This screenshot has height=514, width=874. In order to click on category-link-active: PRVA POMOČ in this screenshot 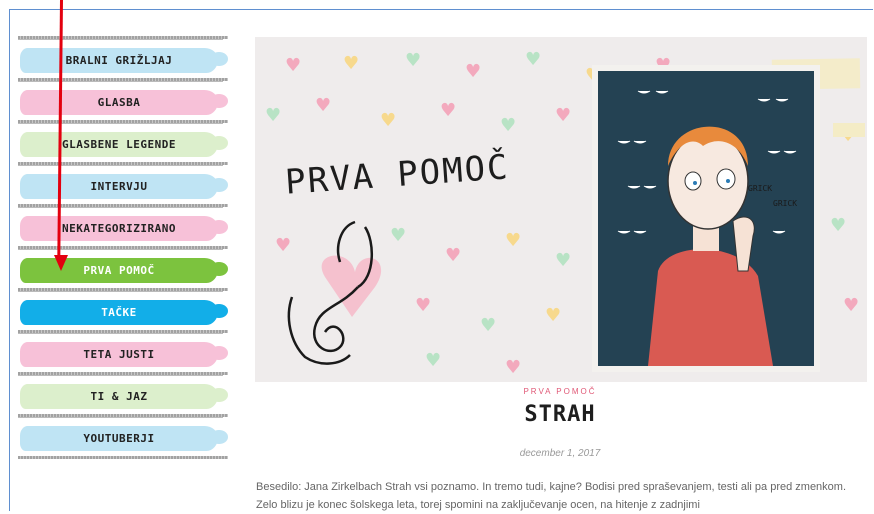, I will do `click(124, 270)`.